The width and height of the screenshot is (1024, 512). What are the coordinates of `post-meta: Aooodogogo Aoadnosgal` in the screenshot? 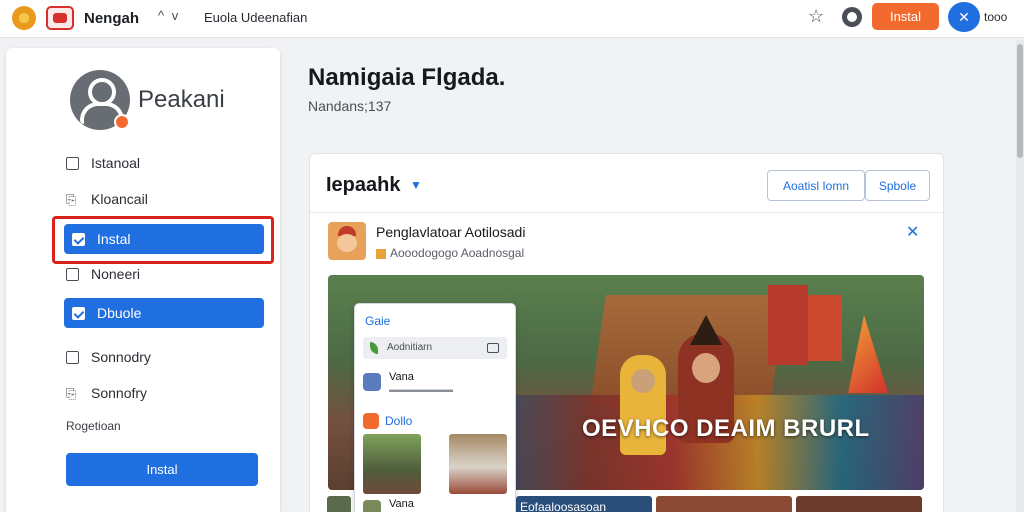 It's located at (450, 253).